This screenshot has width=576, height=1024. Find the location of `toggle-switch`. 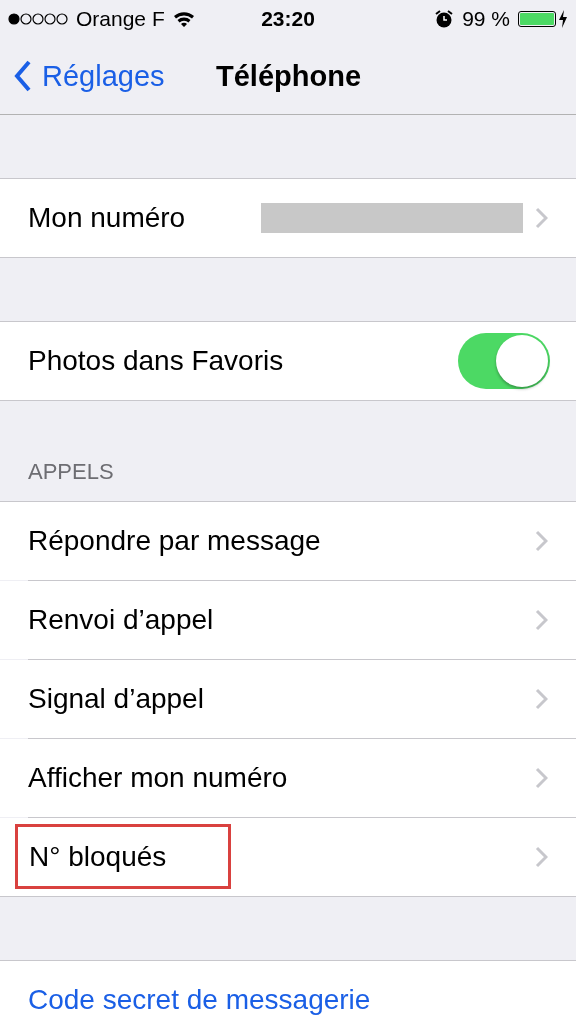

toggle-switch is located at coordinates (504, 361).